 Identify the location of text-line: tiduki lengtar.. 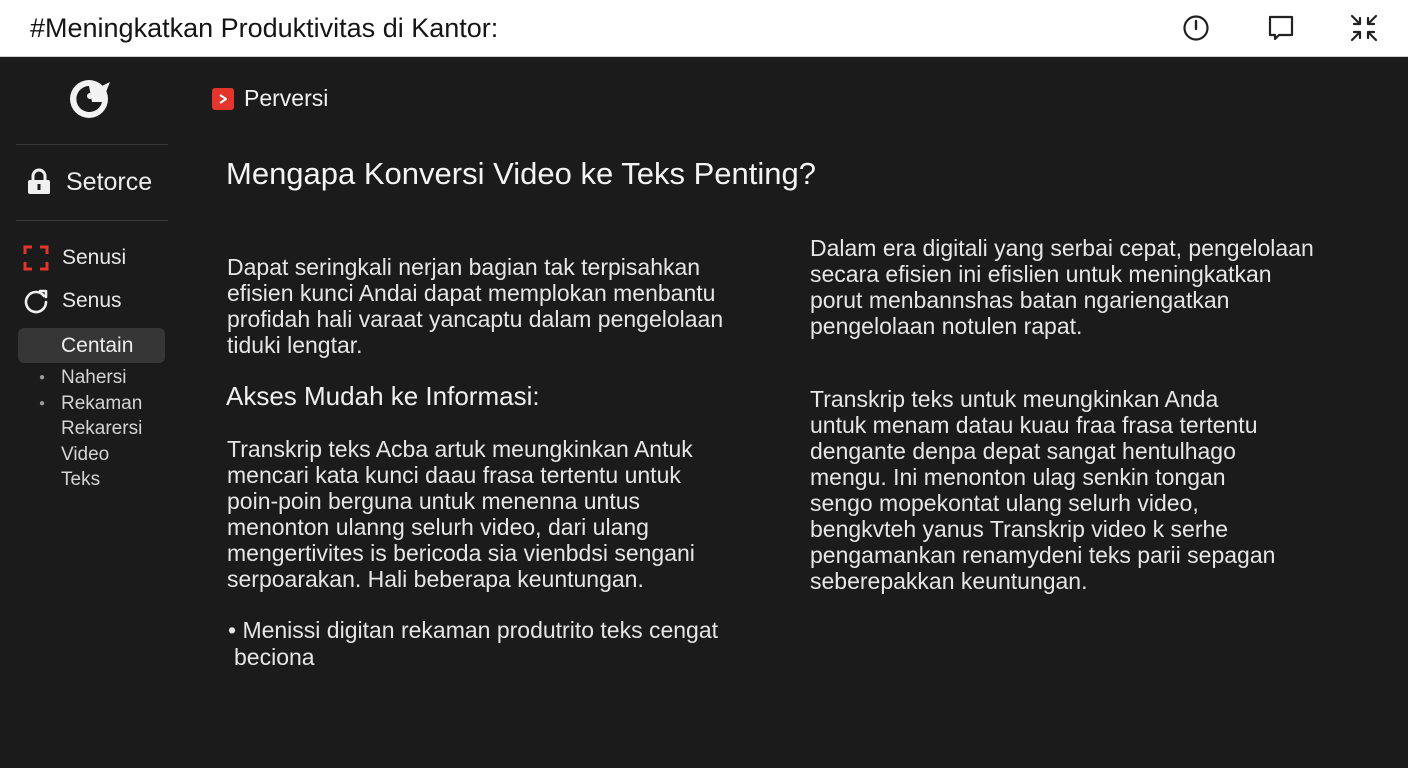
(295, 345).